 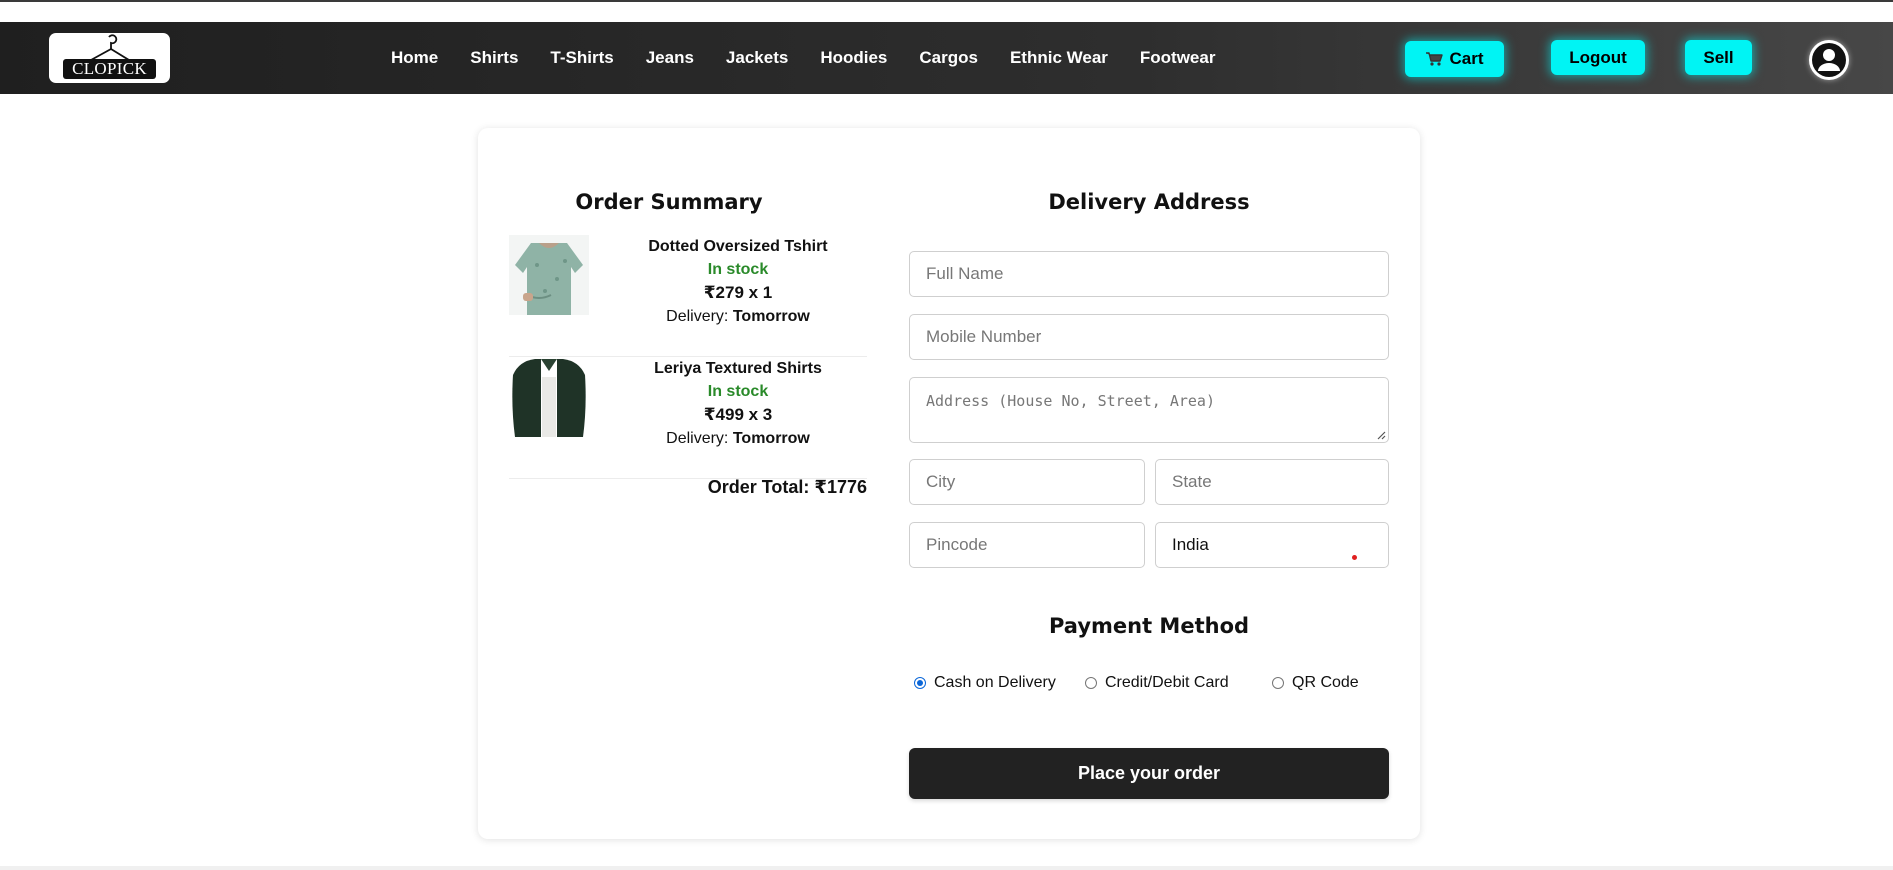 I want to click on item-price-qty: ₹279 x 1, so click(x=738, y=292).